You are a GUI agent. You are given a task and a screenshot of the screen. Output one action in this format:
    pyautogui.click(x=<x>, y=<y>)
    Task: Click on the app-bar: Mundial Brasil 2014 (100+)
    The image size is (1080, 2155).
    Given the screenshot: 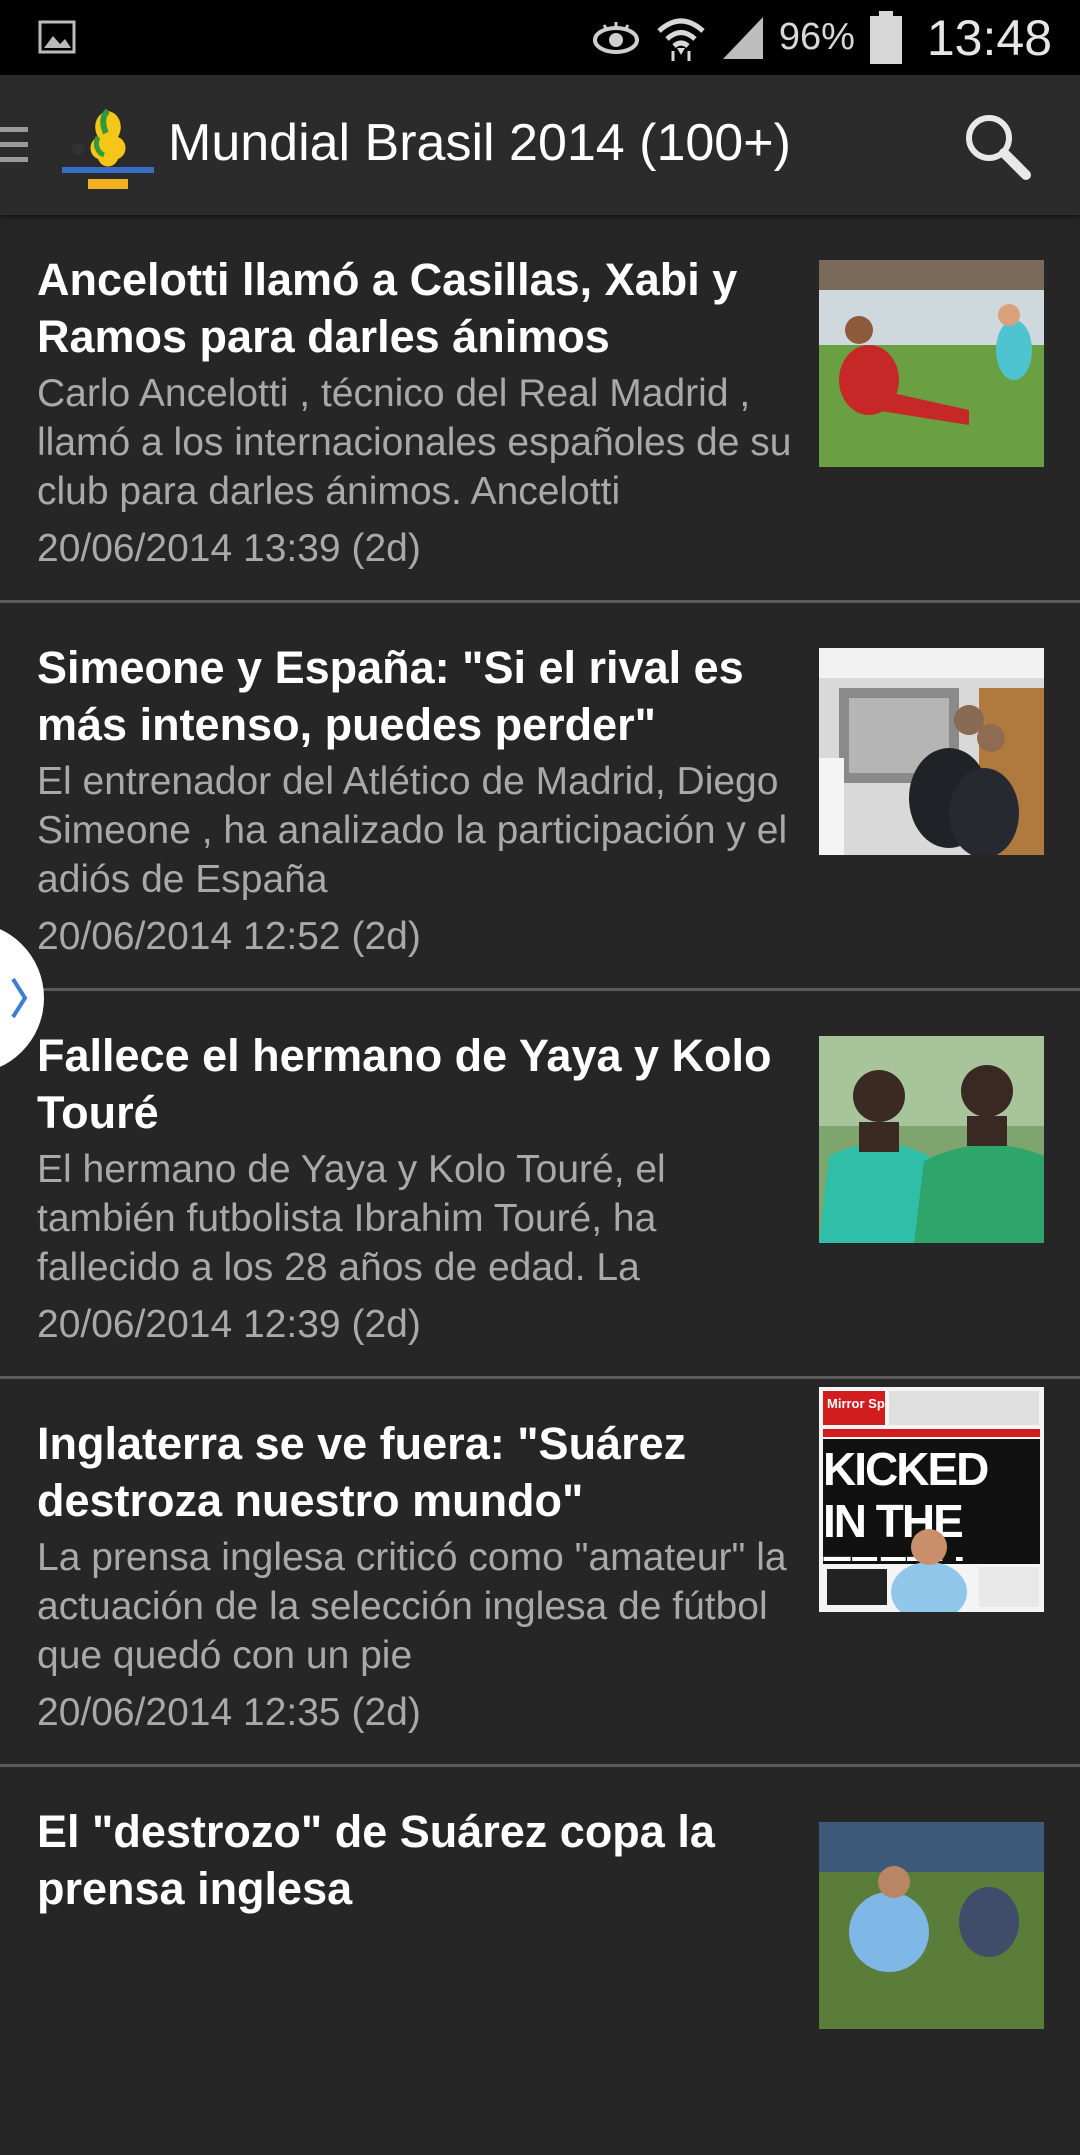 What is the action you would take?
    pyautogui.click(x=540, y=145)
    